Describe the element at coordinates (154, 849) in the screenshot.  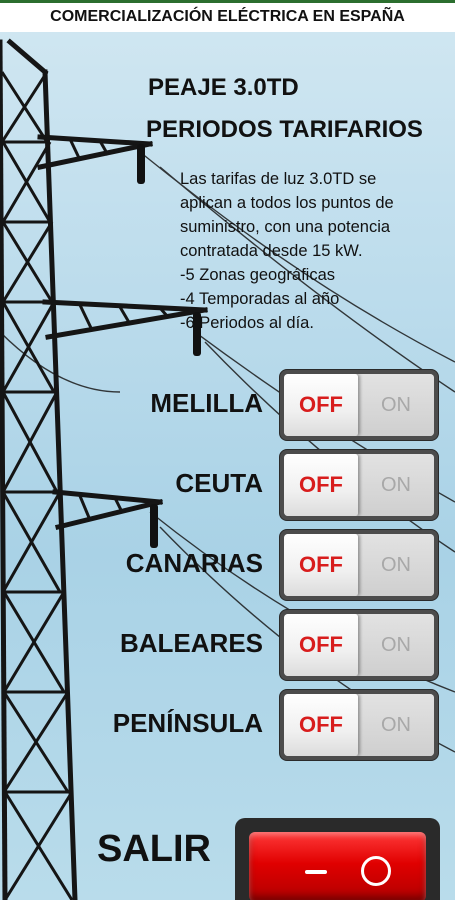
I see `exit-label: SALIR` at that location.